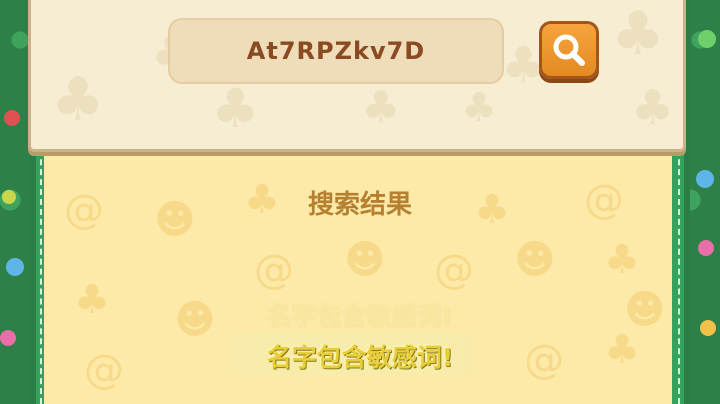 This screenshot has width=720, height=404. I want to click on search-input: At7RPZkv7D, so click(336, 51).